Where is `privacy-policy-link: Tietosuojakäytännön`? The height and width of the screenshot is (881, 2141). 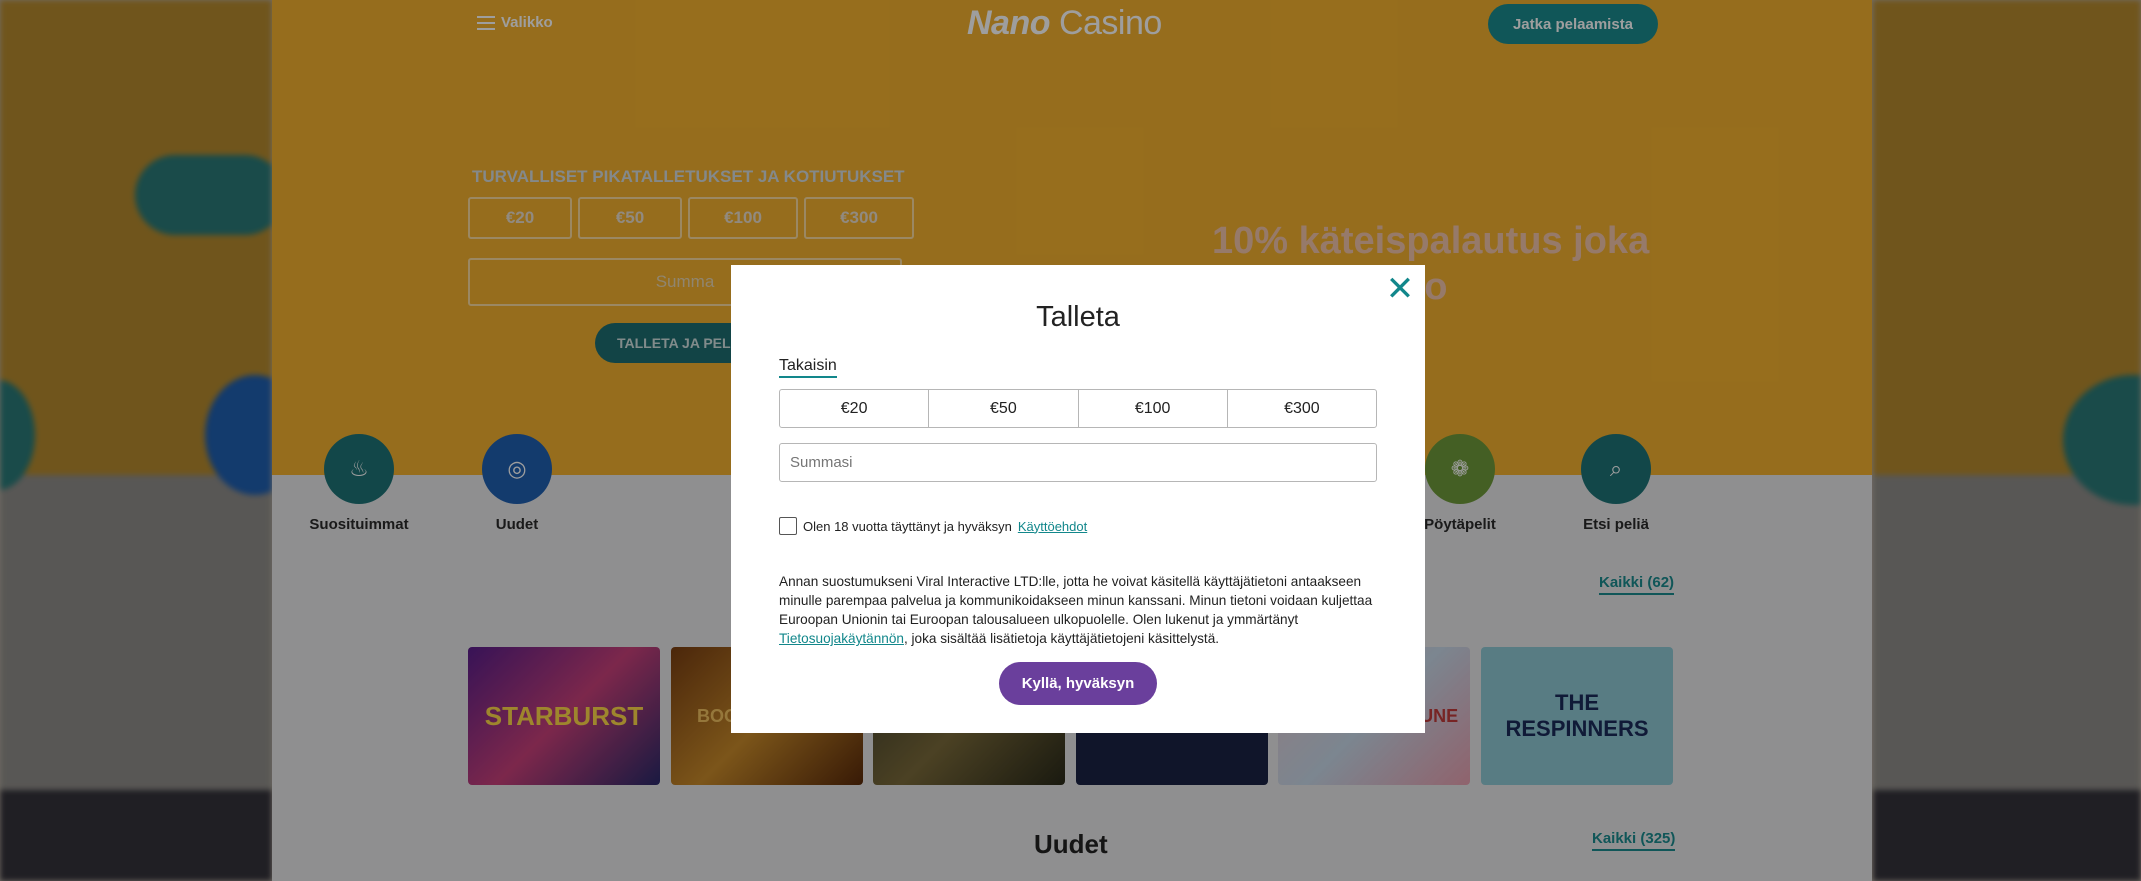
privacy-policy-link: Tietosuojakäytännön is located at coordinates (841, 638).